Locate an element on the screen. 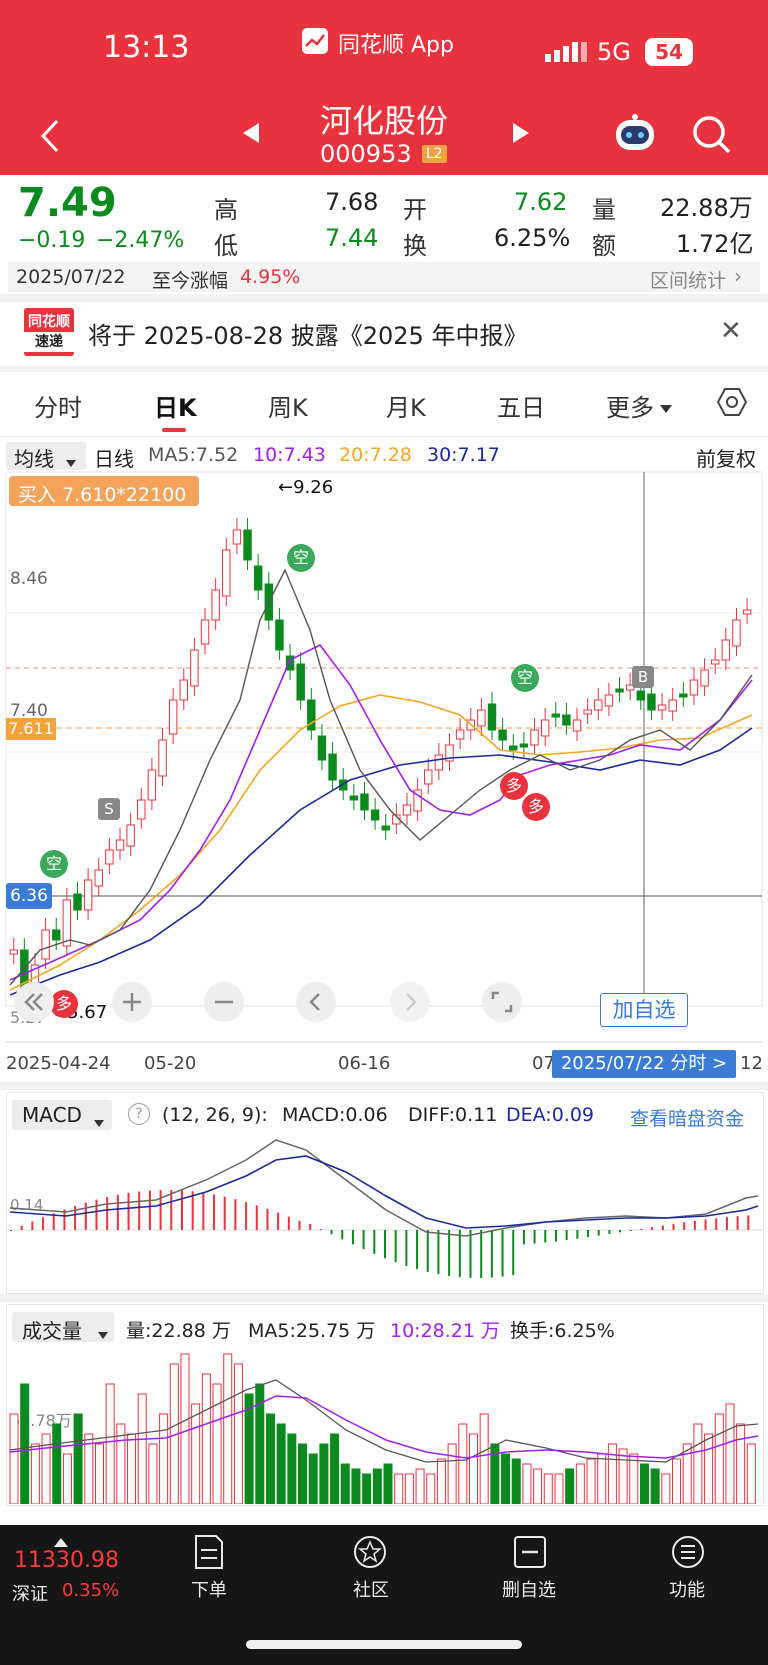 The image size is (768, 1665). close-icon: ✕ is located at coordinates (731, 331).